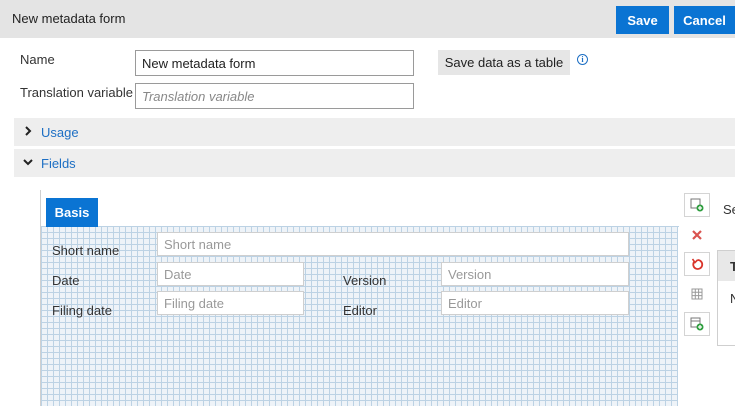 This screenshot has width=735, height=406. I want to click on delete-button, so click(697, 235).